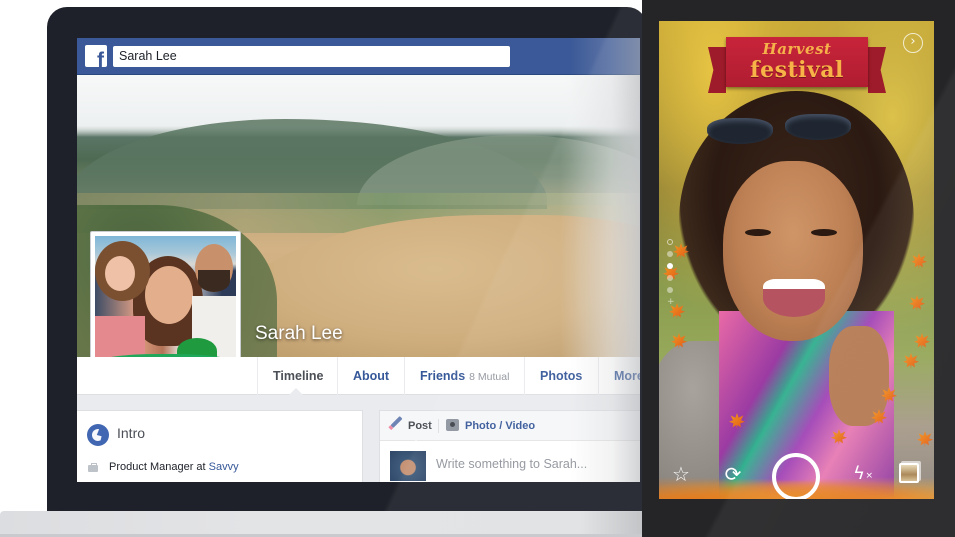 Image resolution: width=955 pixels, height=537 pixels. What do you see at coordinates (416, 443) in the screenshot?
I see `composer-caret` at bounding box center [416, 443].